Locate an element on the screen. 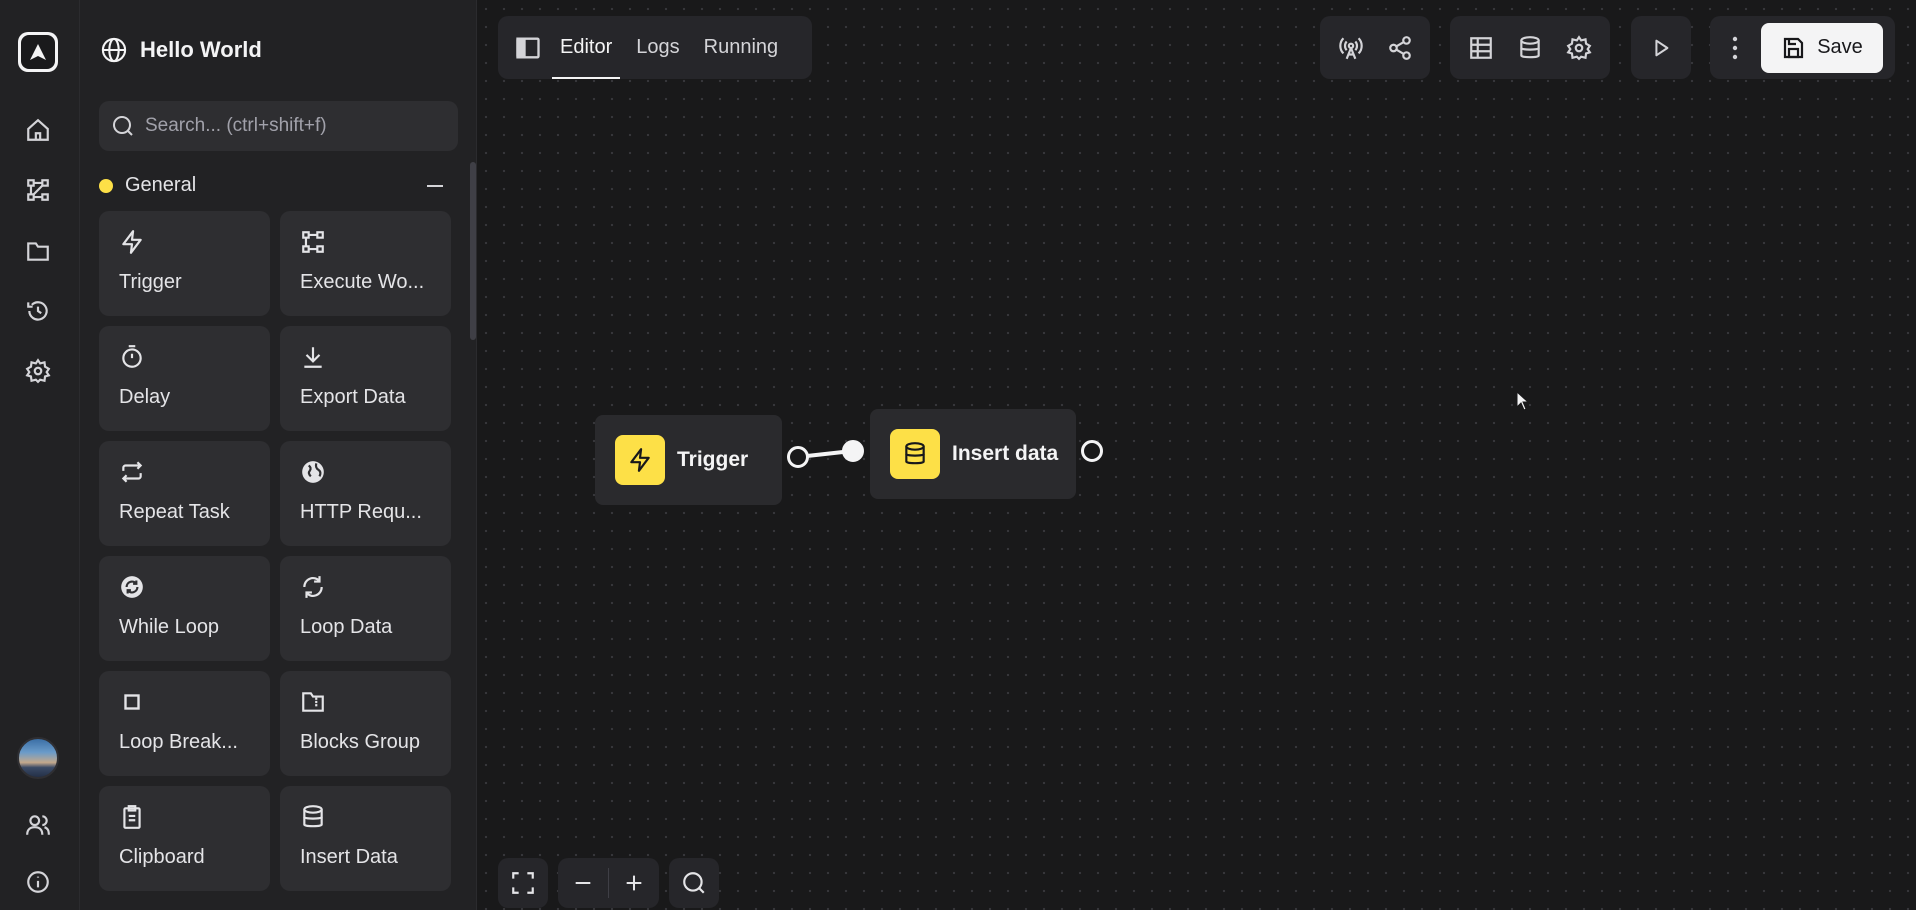 The width and height of the screenshot is (1916, 910). settings-button is located at coordinates (38, 371).